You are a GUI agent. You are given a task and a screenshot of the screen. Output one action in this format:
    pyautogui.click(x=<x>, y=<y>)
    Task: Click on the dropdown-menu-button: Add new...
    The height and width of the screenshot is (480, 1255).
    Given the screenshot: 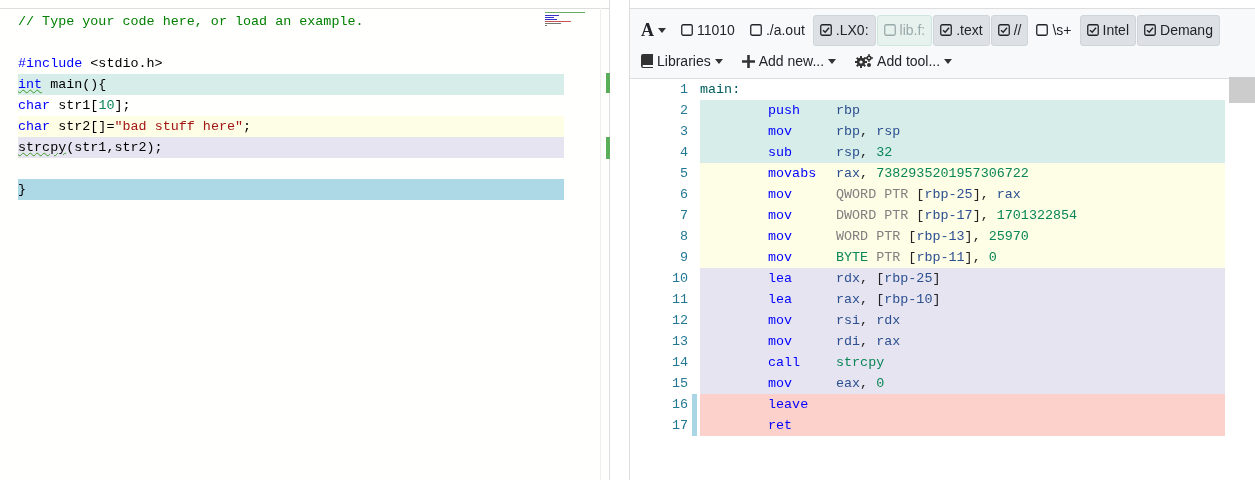 What is the action you would take?
    pyautogui.click(x=789, y=61)
    